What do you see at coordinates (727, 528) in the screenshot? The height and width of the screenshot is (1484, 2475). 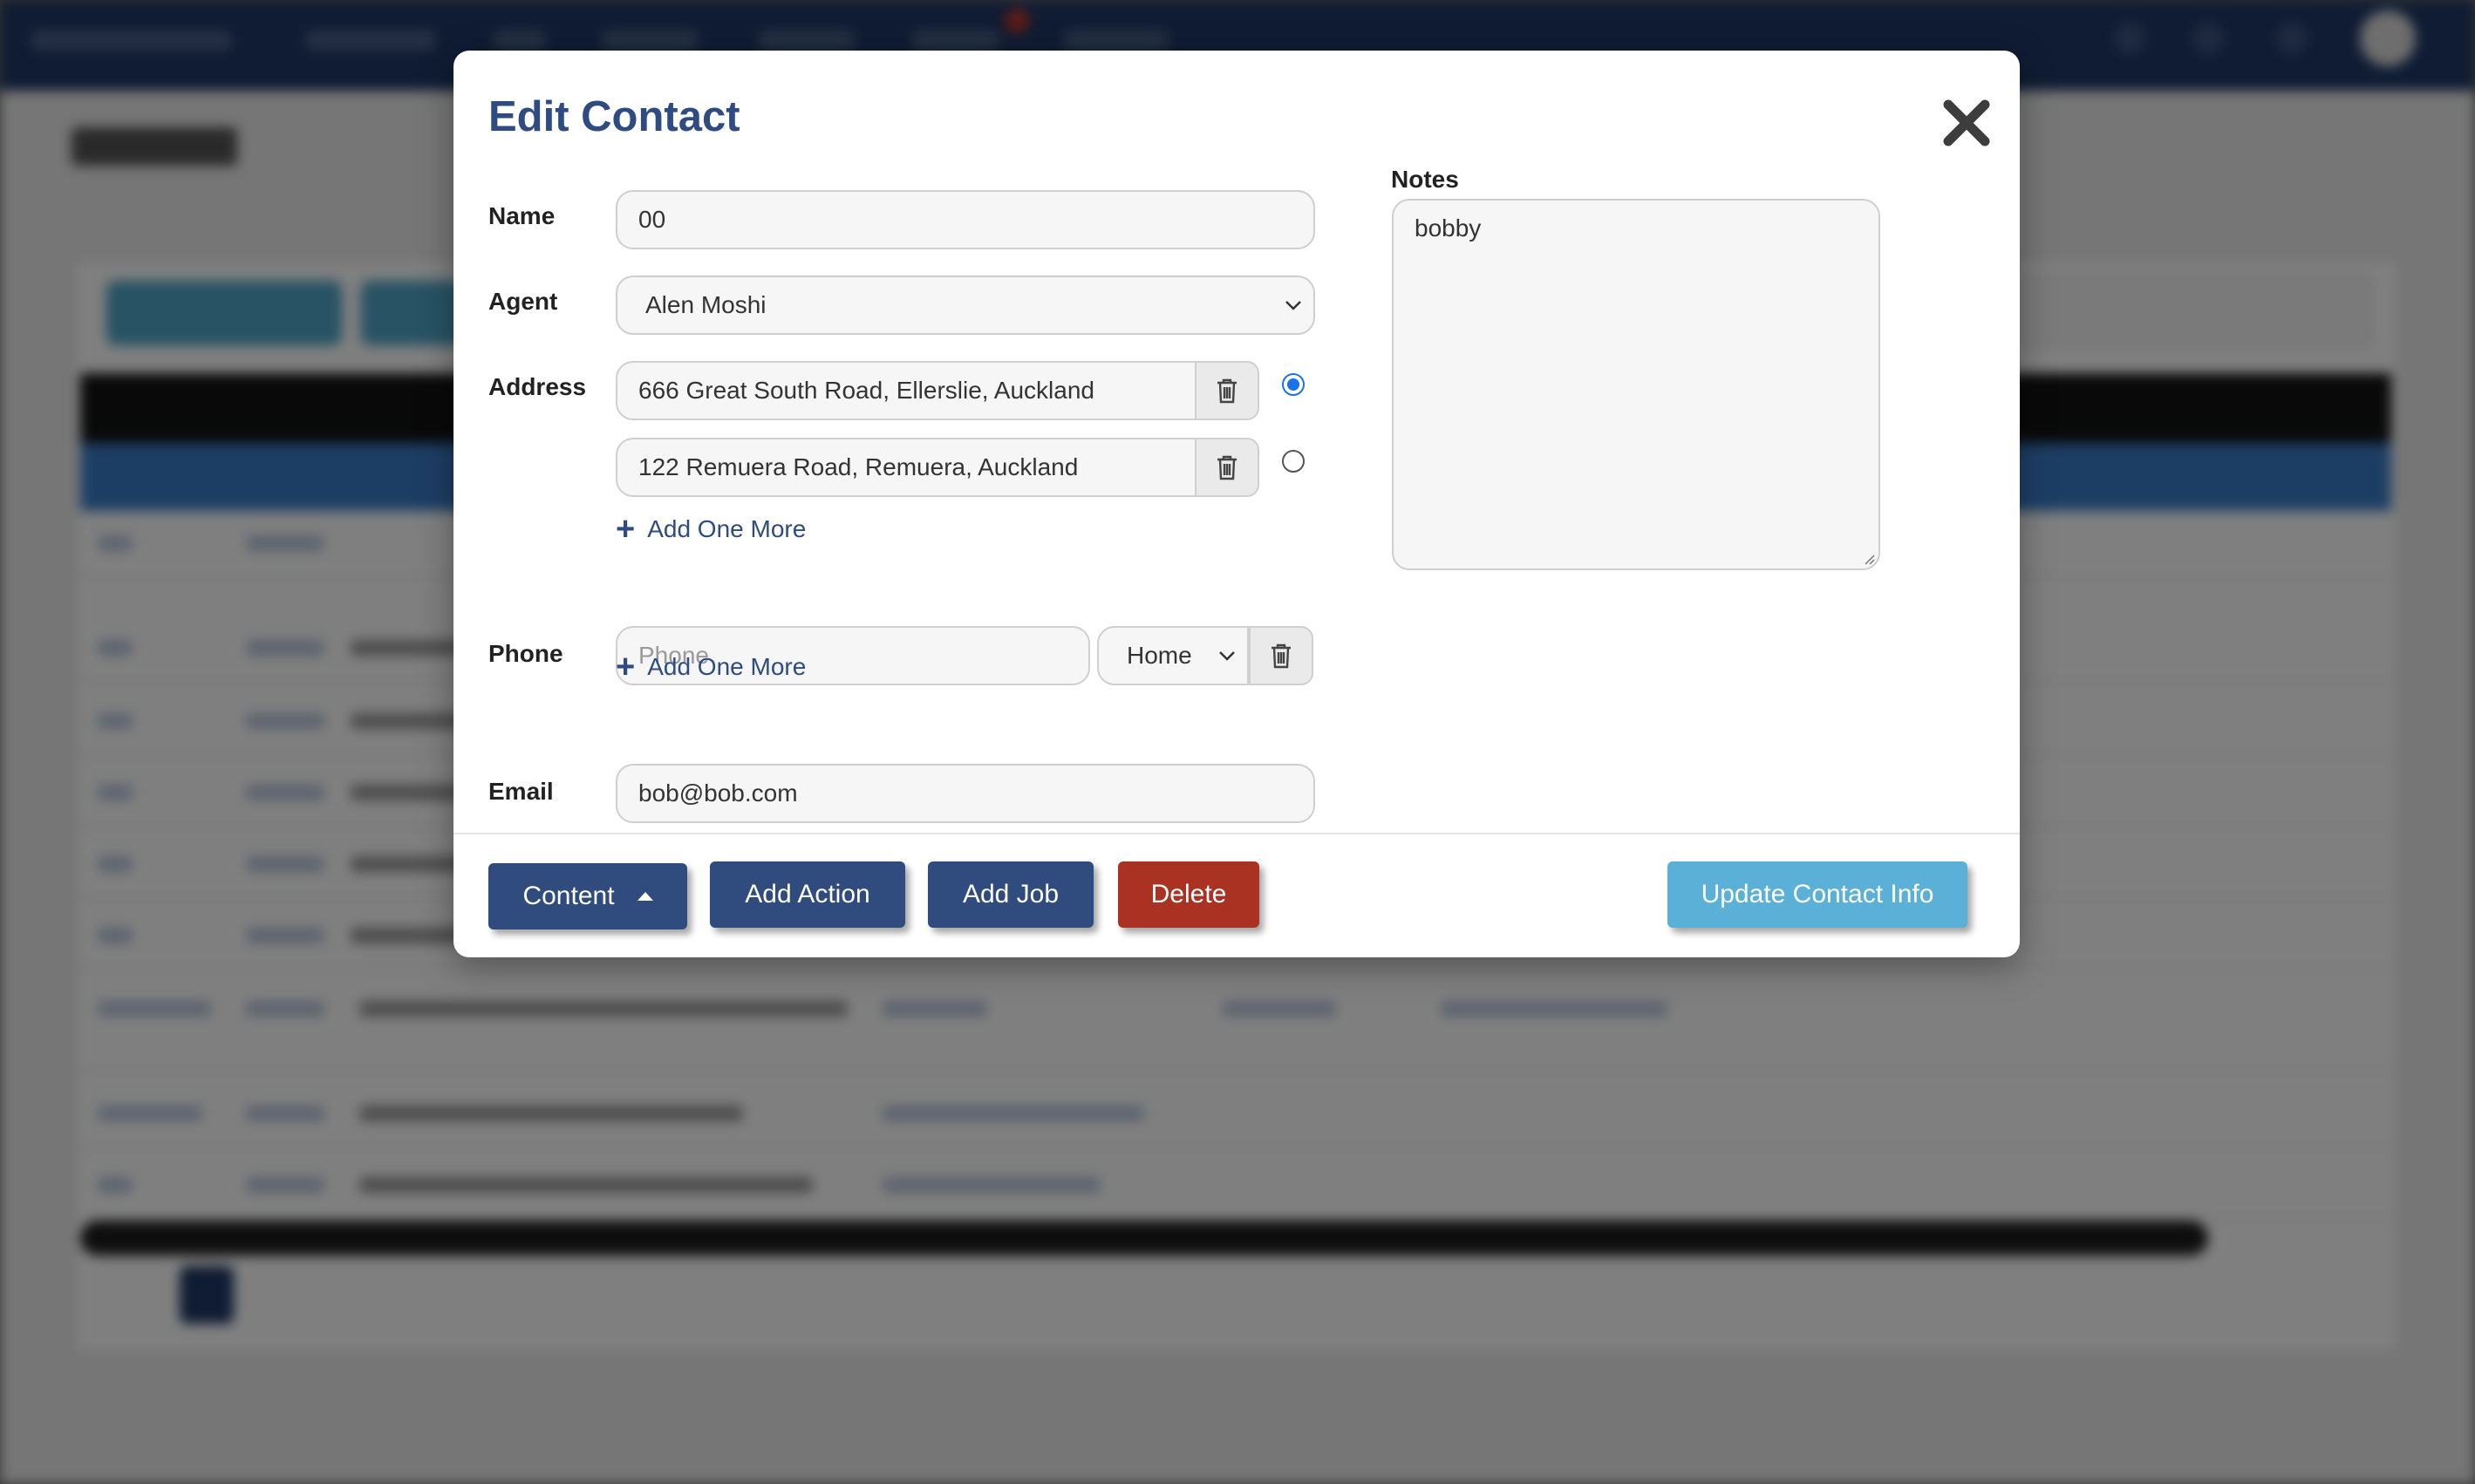 I see `add-address-label: Add One More` at bounding box center [727, 528].